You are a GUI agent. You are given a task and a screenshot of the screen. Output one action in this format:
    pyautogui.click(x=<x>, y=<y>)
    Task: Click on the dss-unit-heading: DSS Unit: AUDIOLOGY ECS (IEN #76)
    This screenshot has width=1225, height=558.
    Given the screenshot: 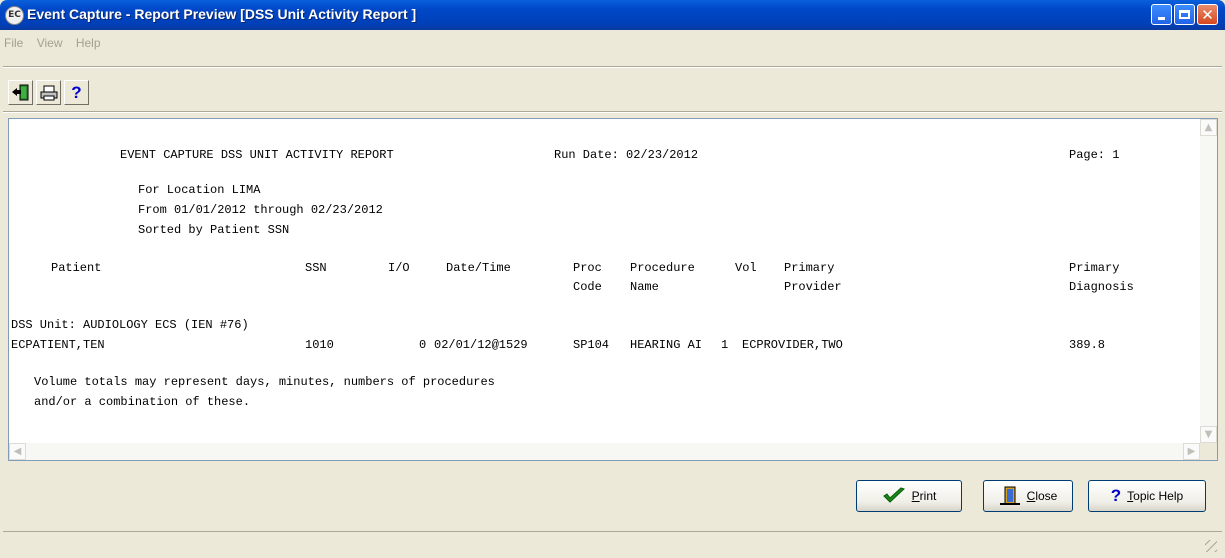 What is the action you would take?
    pyautogui.click(x=130, y=325)
    